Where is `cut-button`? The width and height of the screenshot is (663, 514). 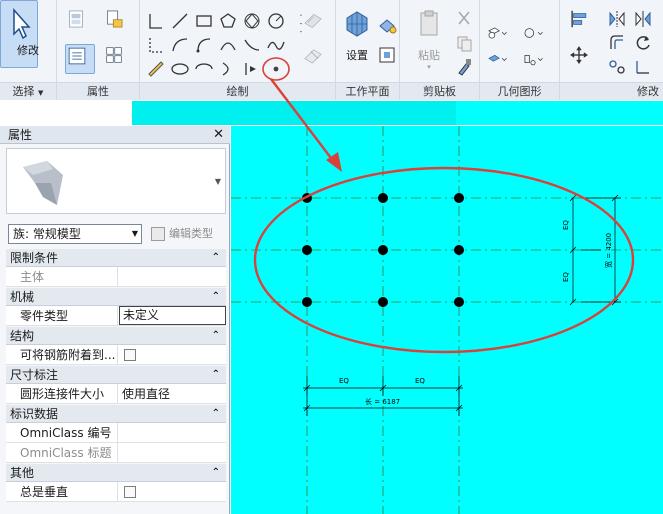 cut-button is located at coordinates (464, 19).